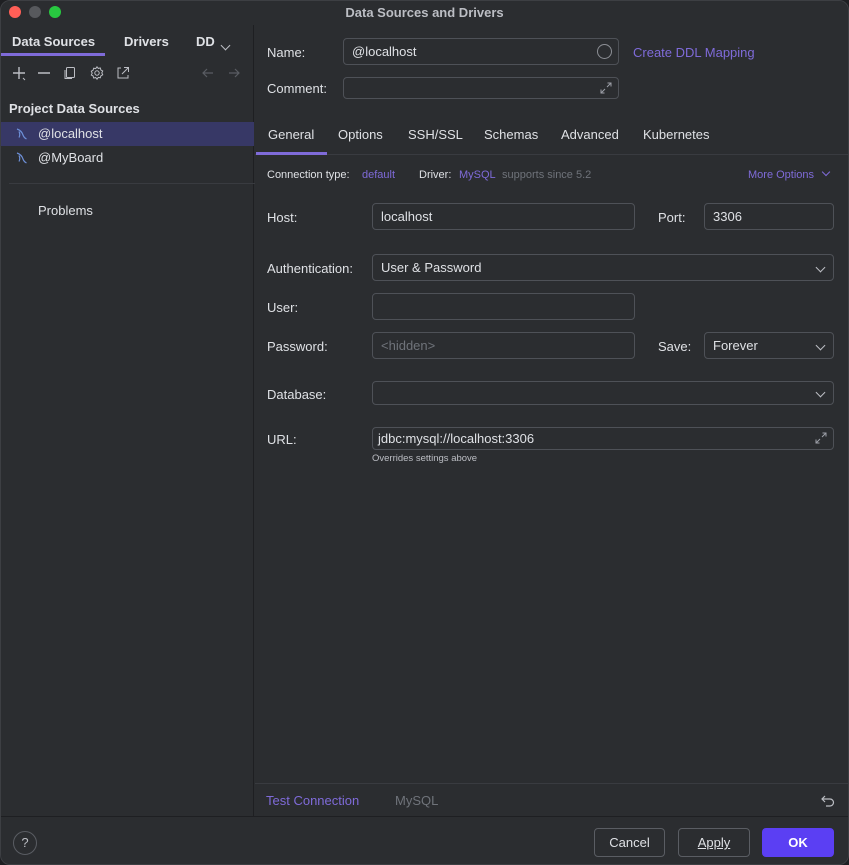  I want to click on tab-options: Options, so click(360, 134).